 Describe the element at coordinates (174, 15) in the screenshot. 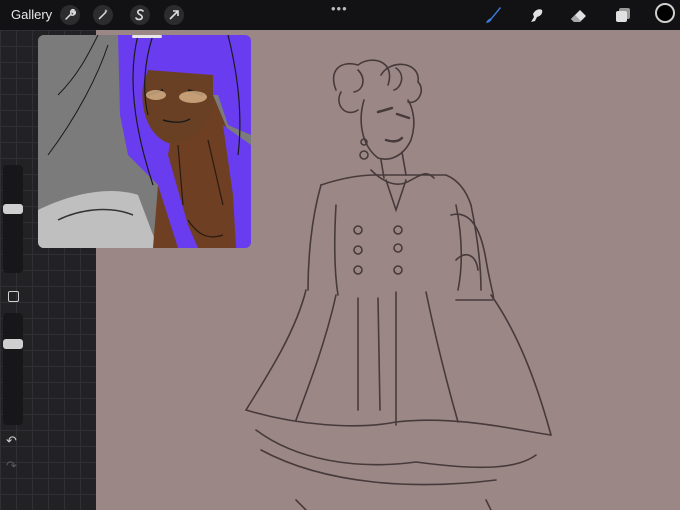

I see `transform-arrow-icon` at that location.